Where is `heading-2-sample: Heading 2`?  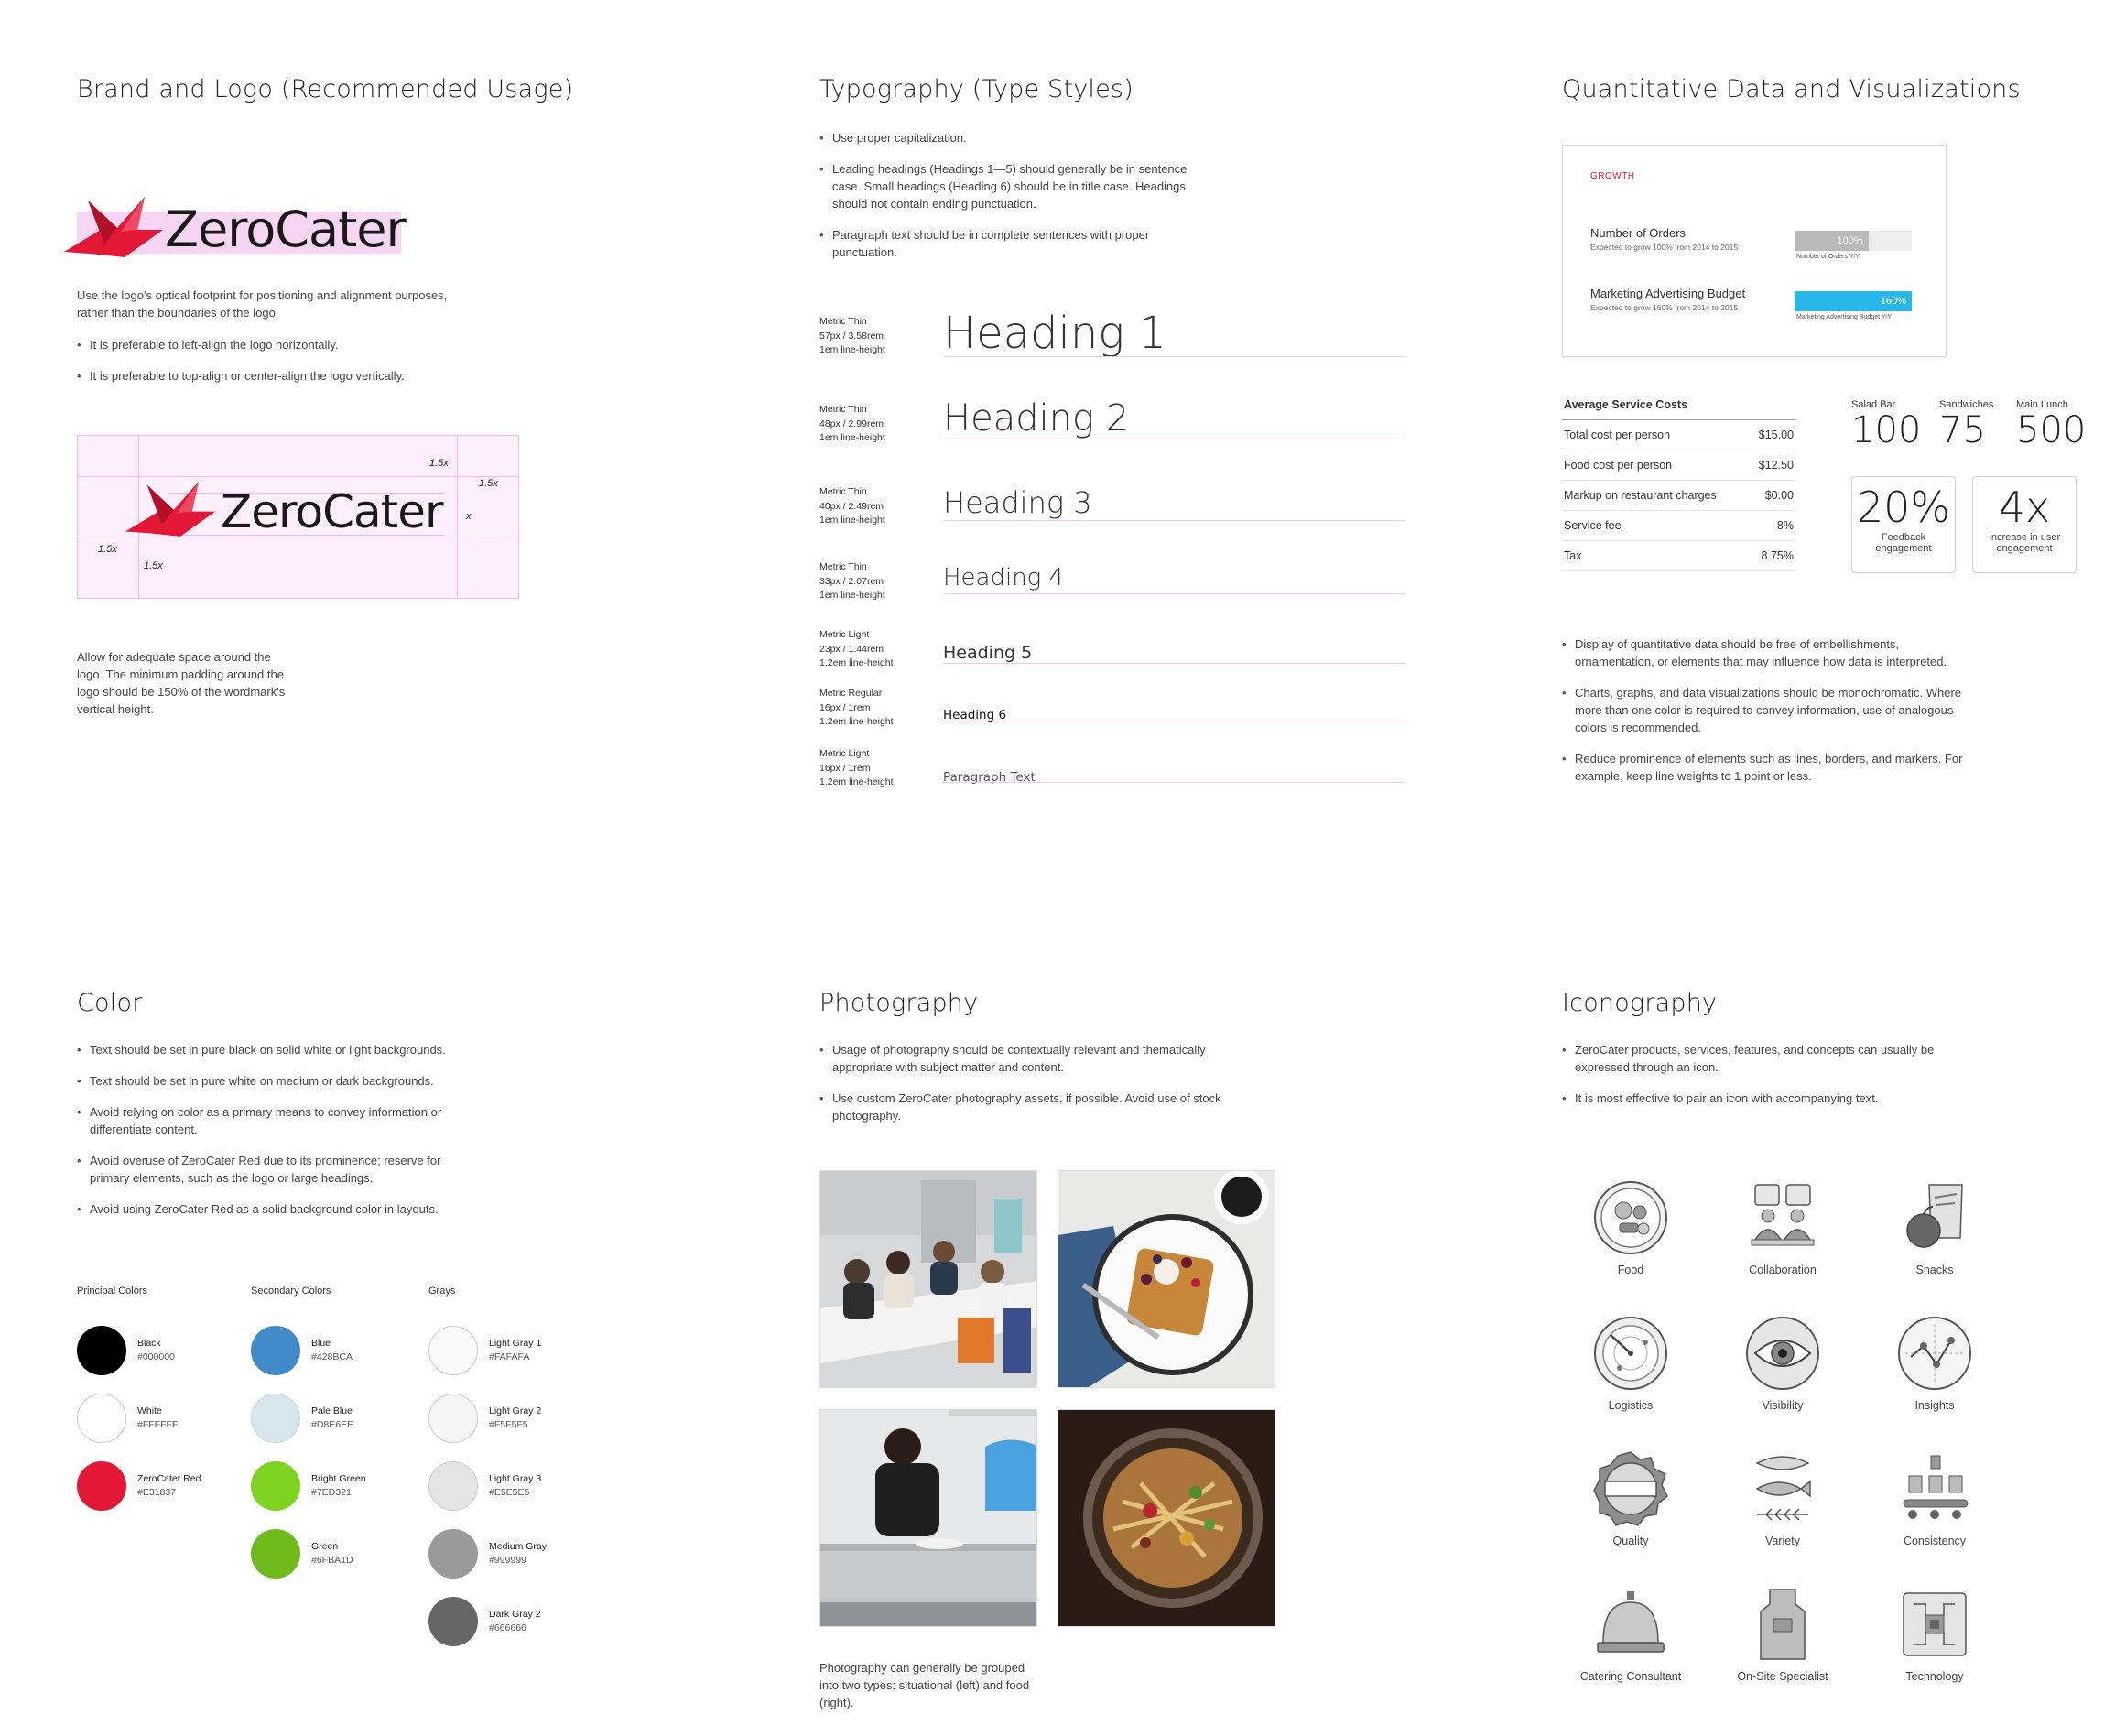
heading-2-sample: Heading 2 is located at coordinates (1036, 418).